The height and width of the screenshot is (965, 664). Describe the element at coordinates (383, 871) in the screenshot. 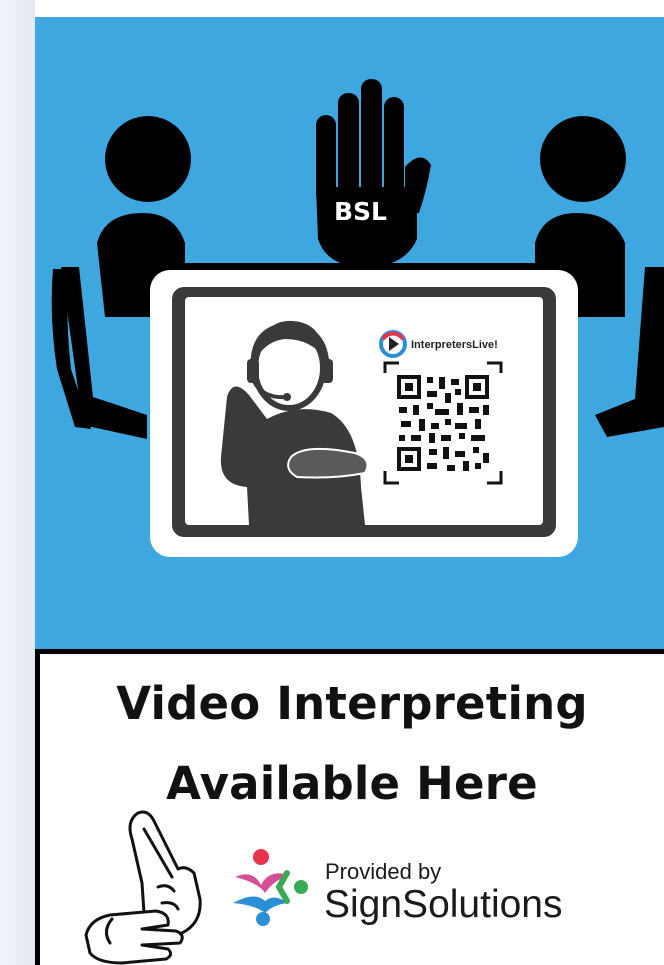

I see `provided-by-label: Provided by` at that location.